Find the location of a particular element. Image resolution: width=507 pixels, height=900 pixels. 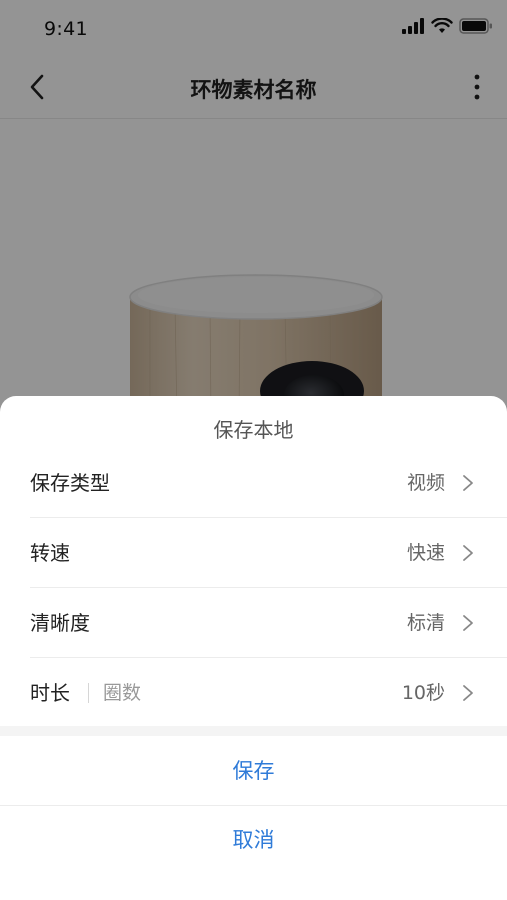

row-label: 时长 is located at coordinates (50, 693).